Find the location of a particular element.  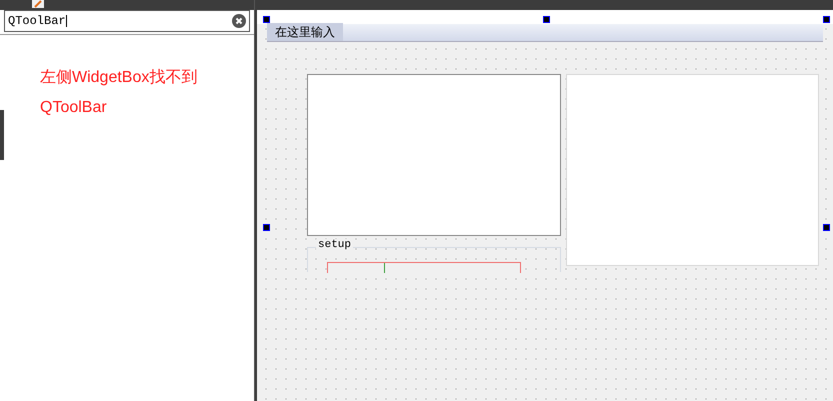

file-icon is located at coordinates (38, 4).